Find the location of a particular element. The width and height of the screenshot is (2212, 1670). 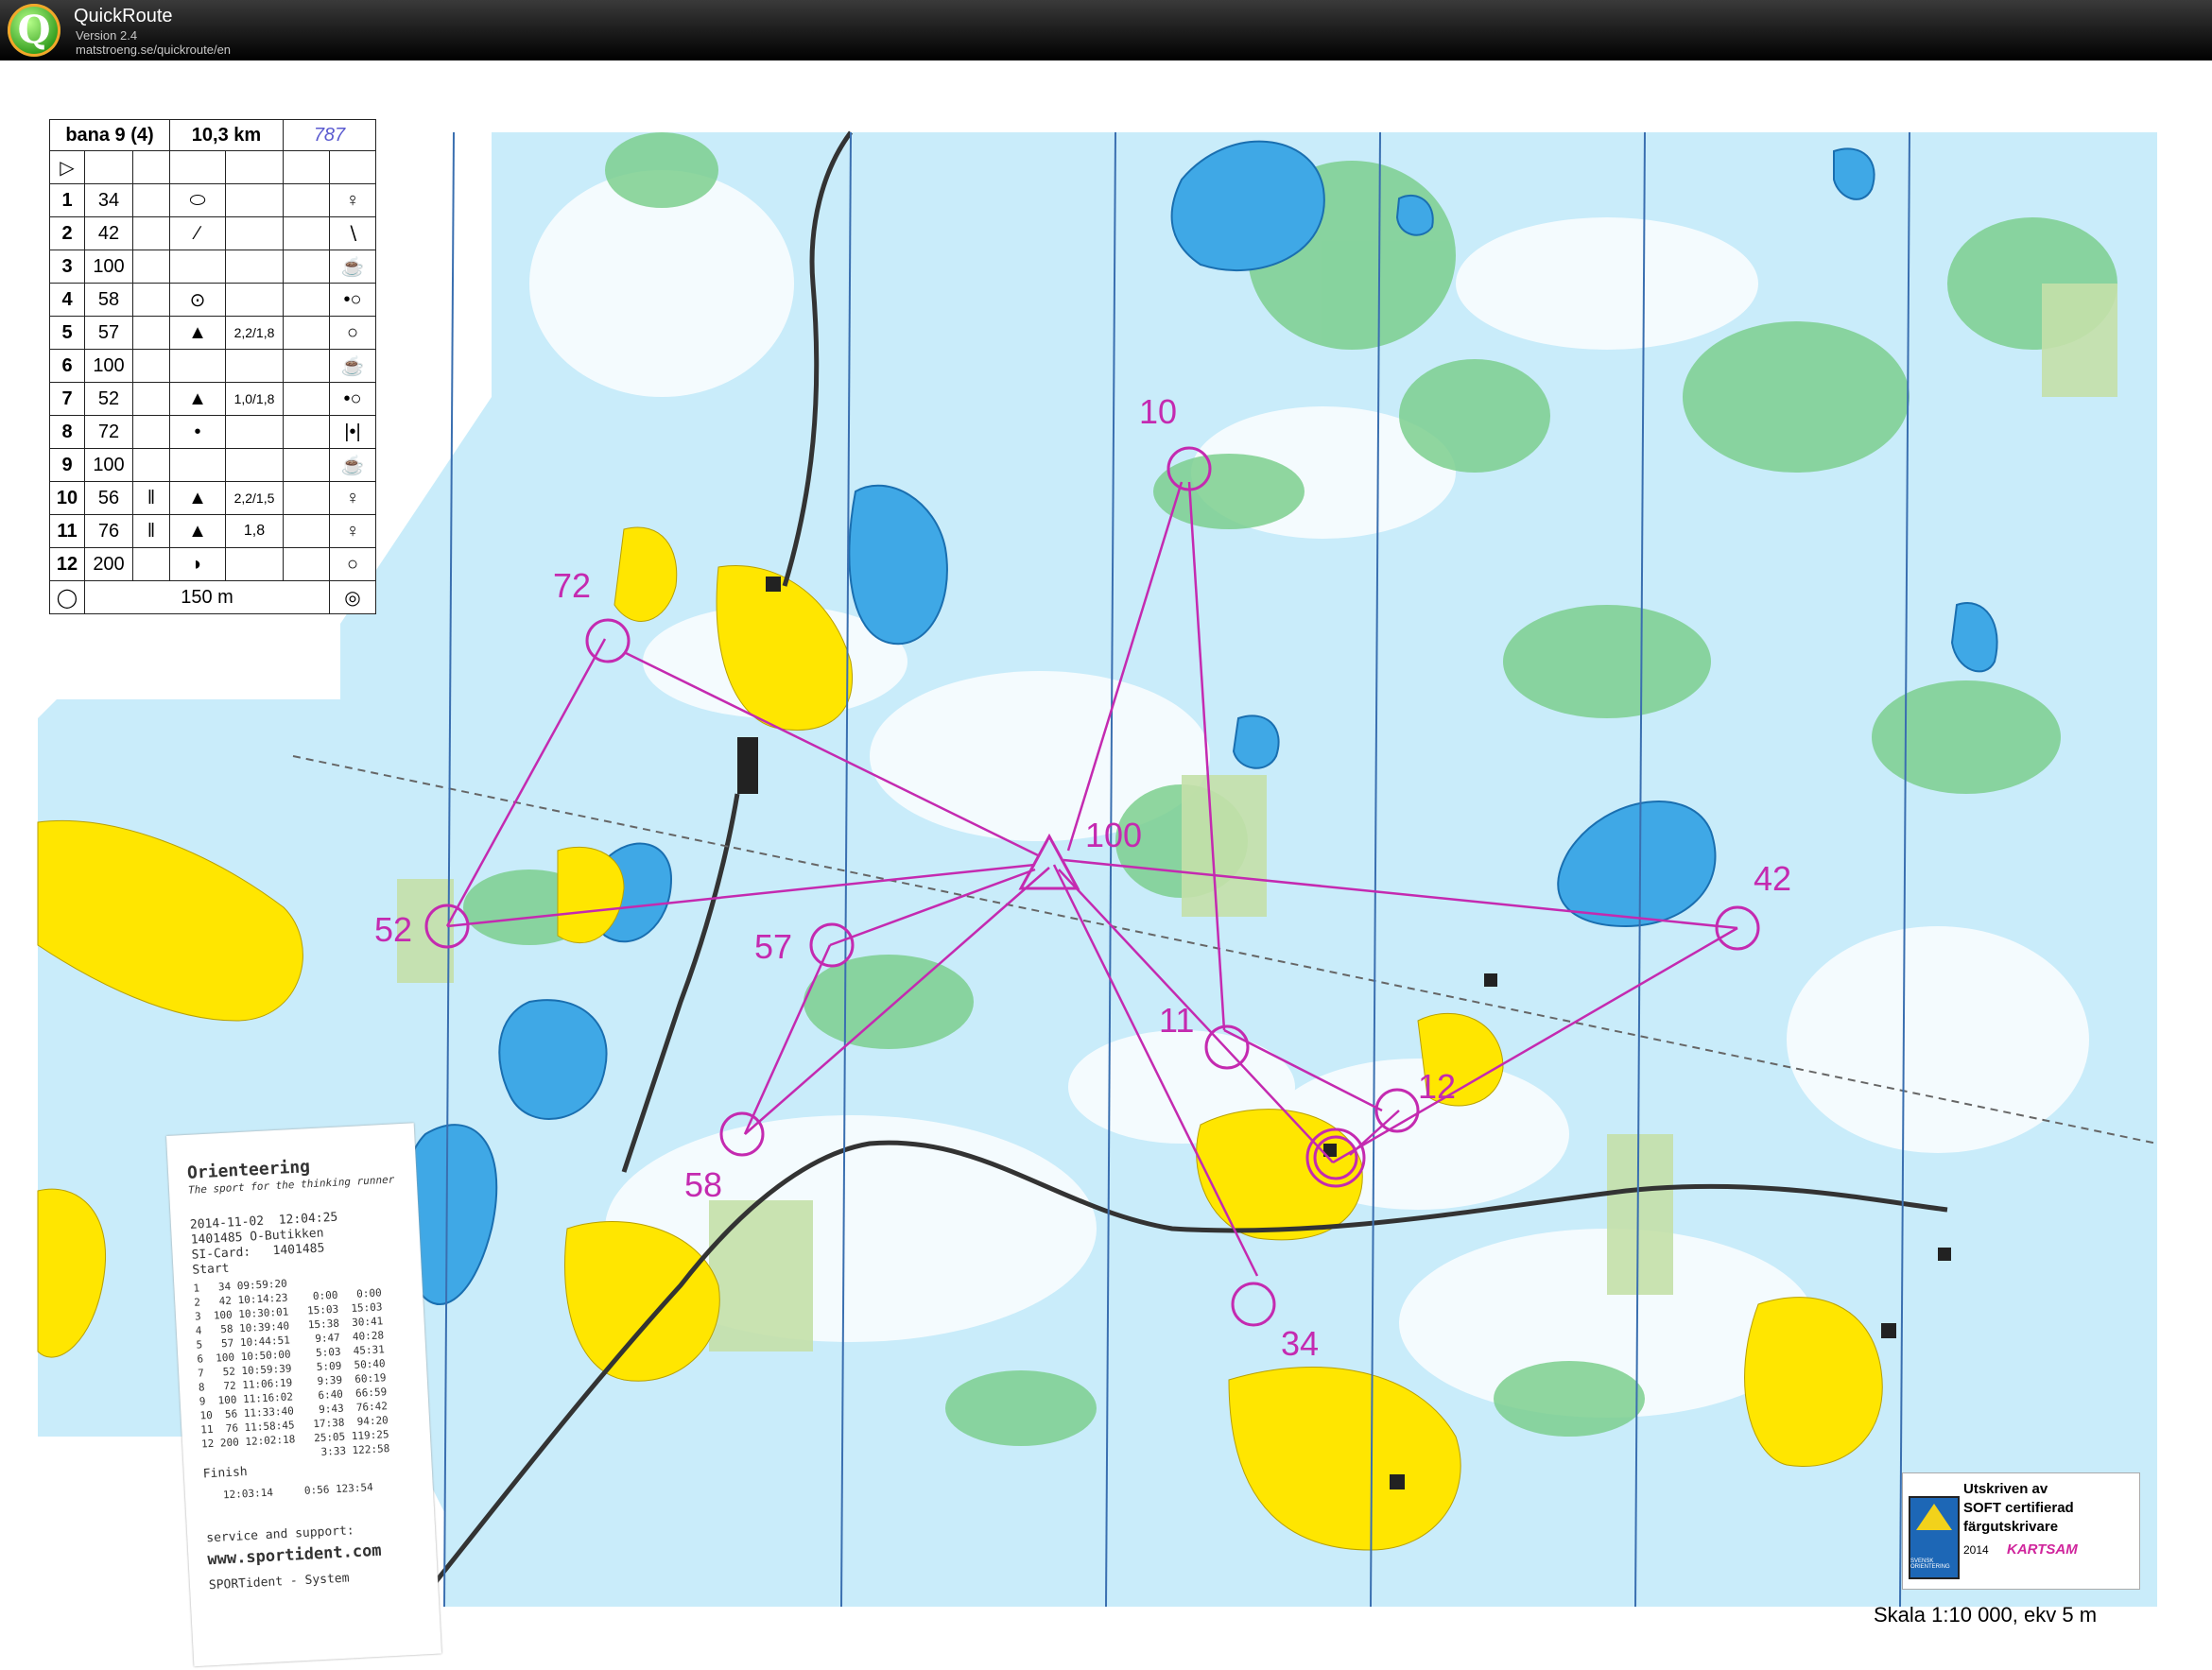

cert-brand: KARTSAM is located at coordinates (2042, 1550).